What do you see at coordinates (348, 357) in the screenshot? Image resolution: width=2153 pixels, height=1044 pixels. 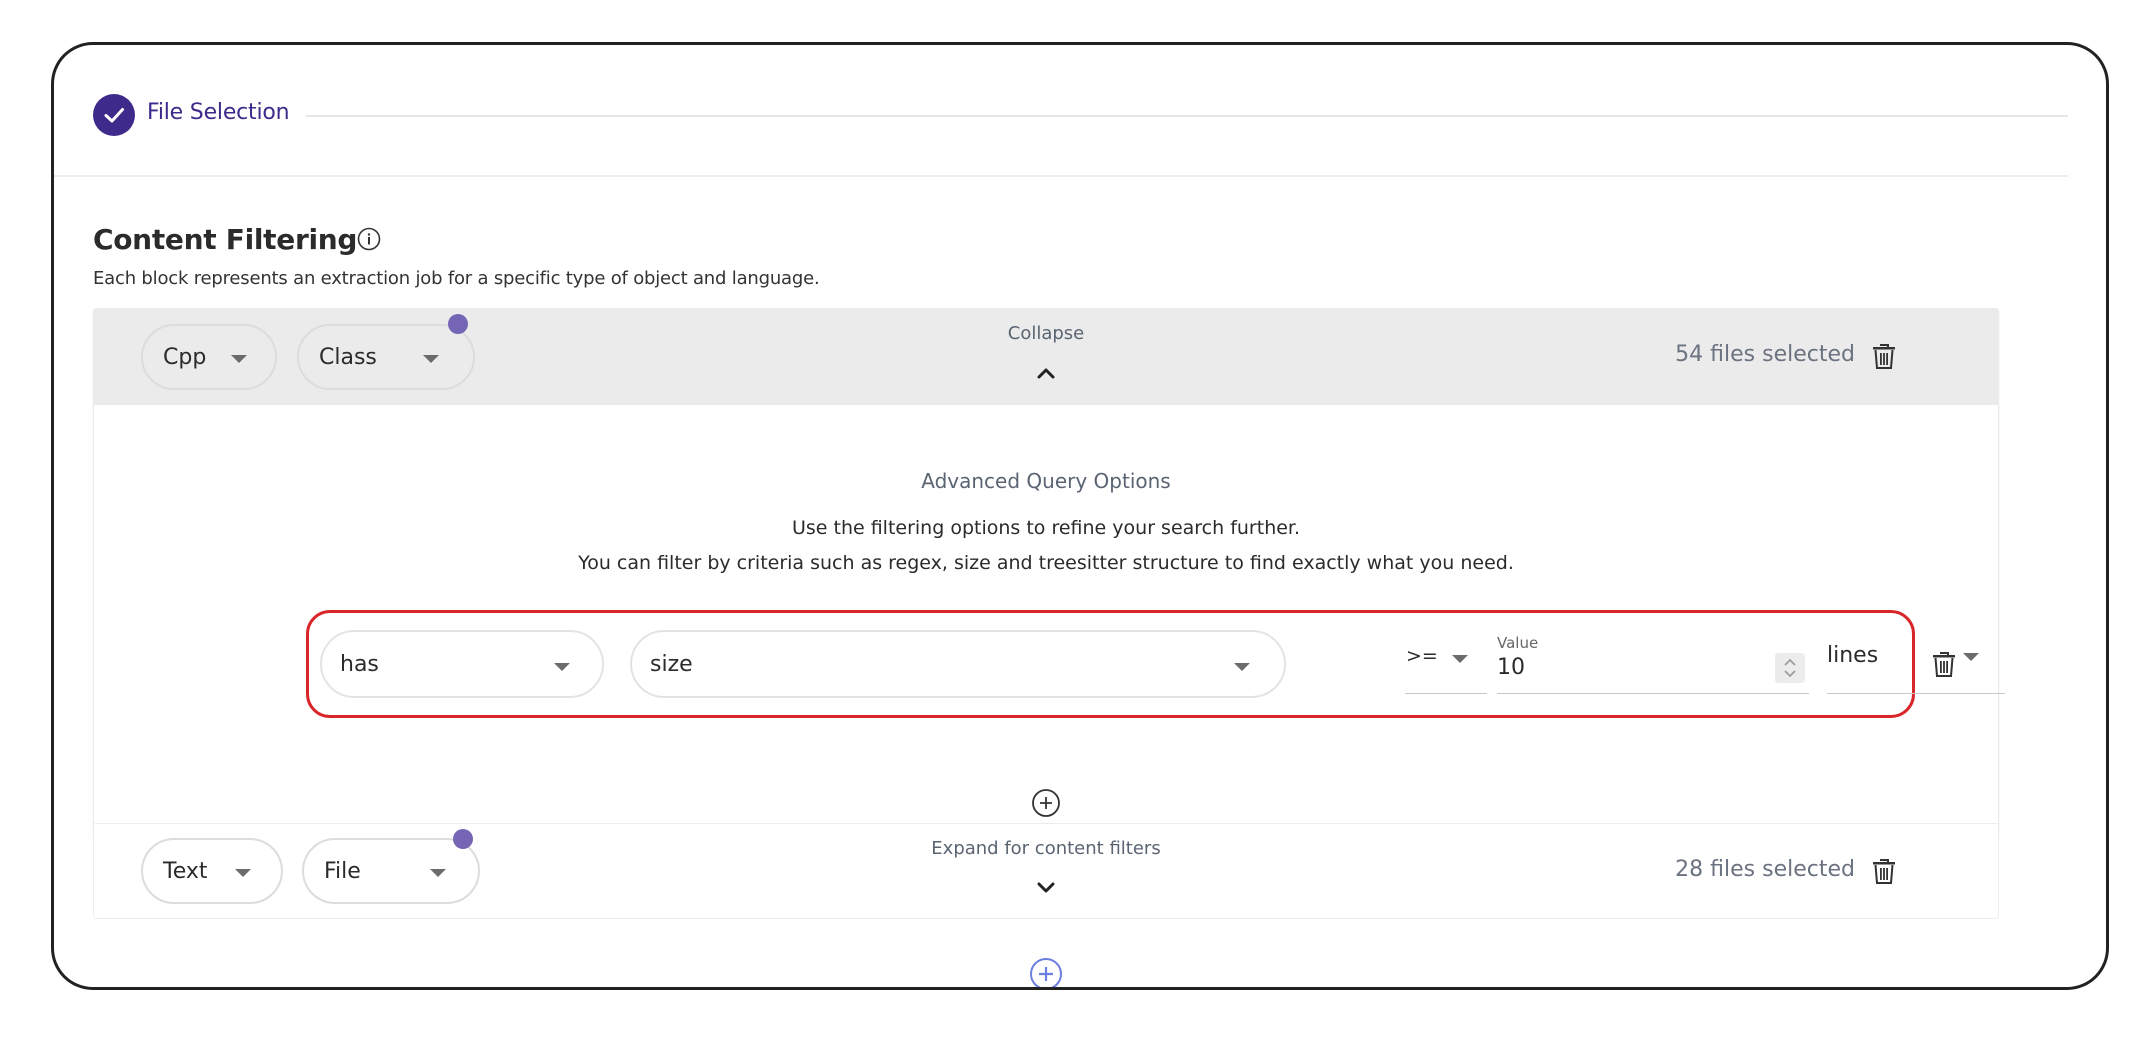 I see `object-type-value: Class` at bounding box center [348, 357].